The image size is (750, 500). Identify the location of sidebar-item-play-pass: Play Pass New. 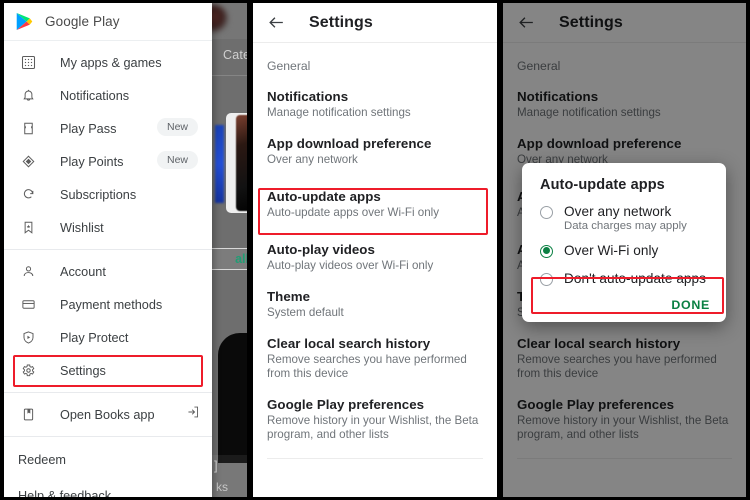
(108, 128).